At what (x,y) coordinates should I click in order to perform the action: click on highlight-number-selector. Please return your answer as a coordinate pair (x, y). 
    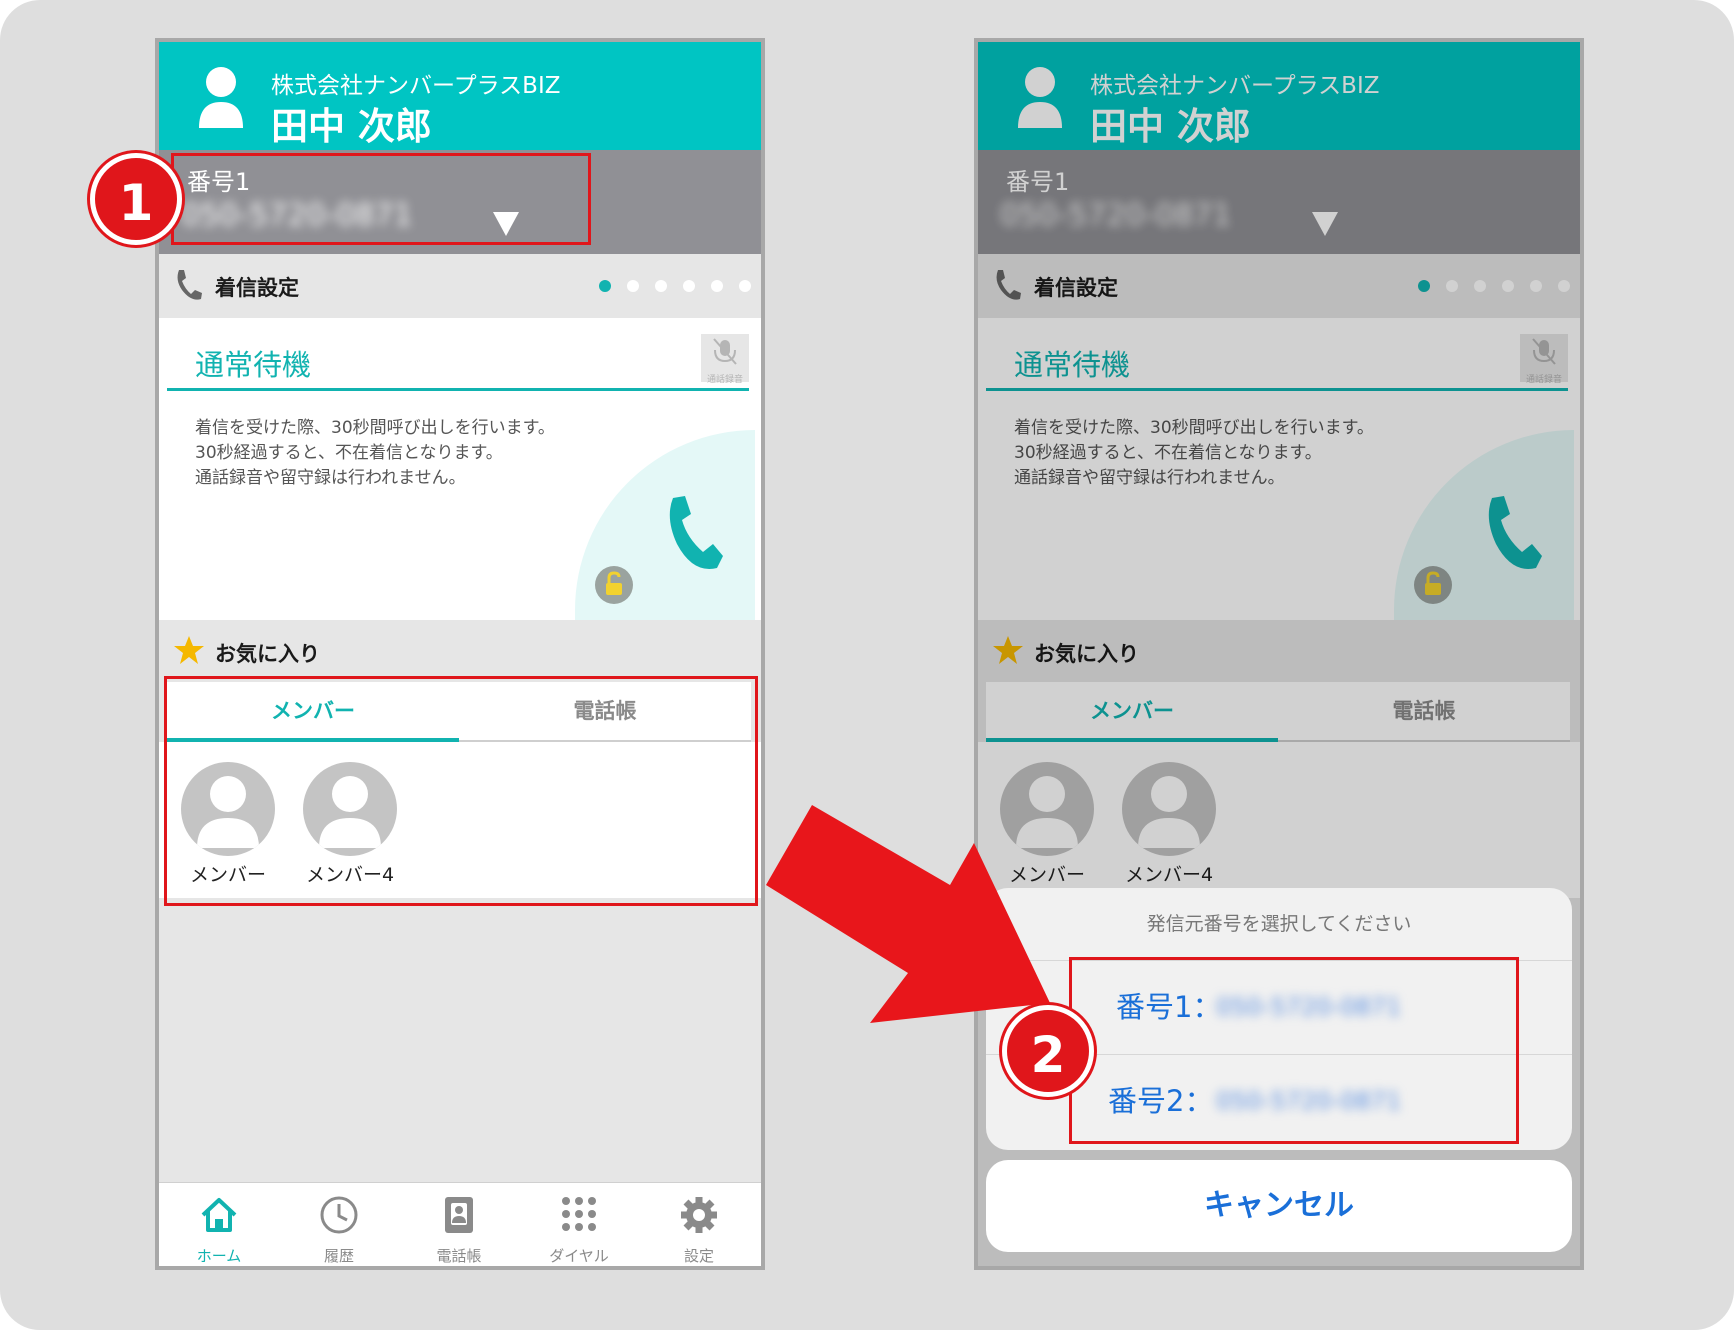
    Looking at the image, I should click on (381, 199).